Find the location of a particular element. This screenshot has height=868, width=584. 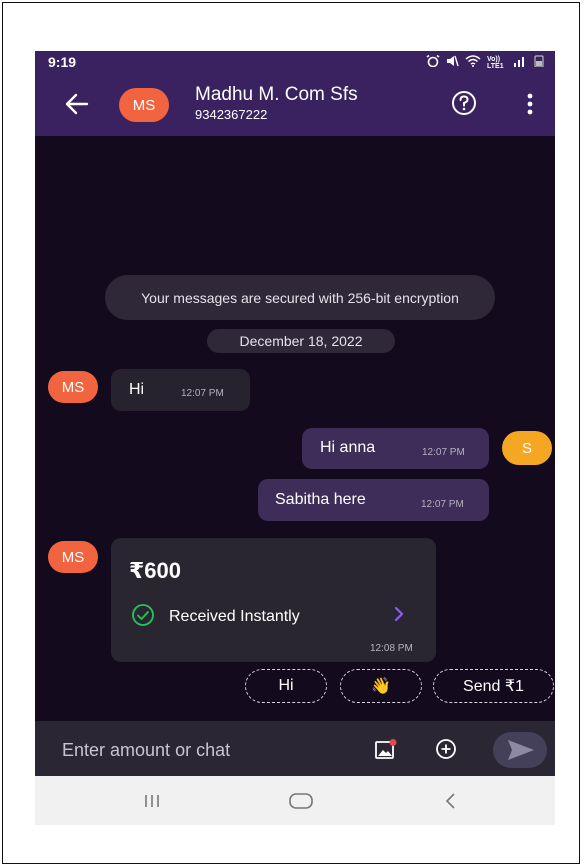

network-label: Vo)) LTE1 is located at coordinates (495, 62).